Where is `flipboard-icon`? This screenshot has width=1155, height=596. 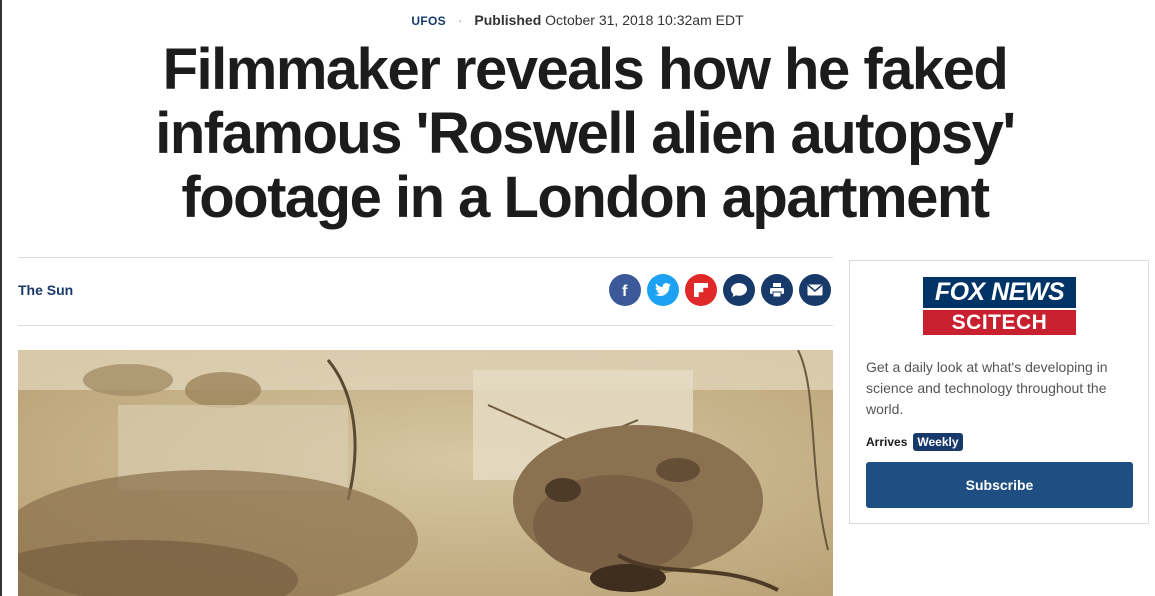 flipboard-icon is located at coordinates (701, 290).